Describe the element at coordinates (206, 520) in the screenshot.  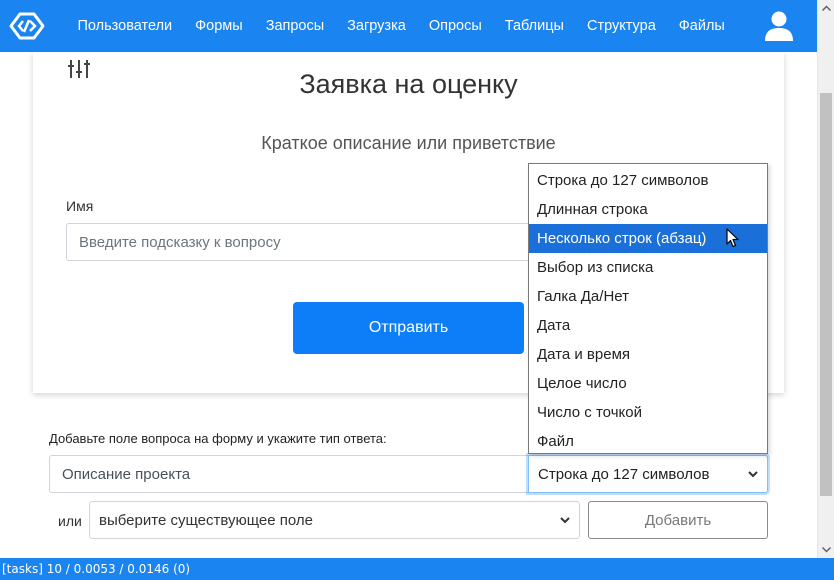
I see `existing-field-placeholder: выберите существующее поле` at that location.